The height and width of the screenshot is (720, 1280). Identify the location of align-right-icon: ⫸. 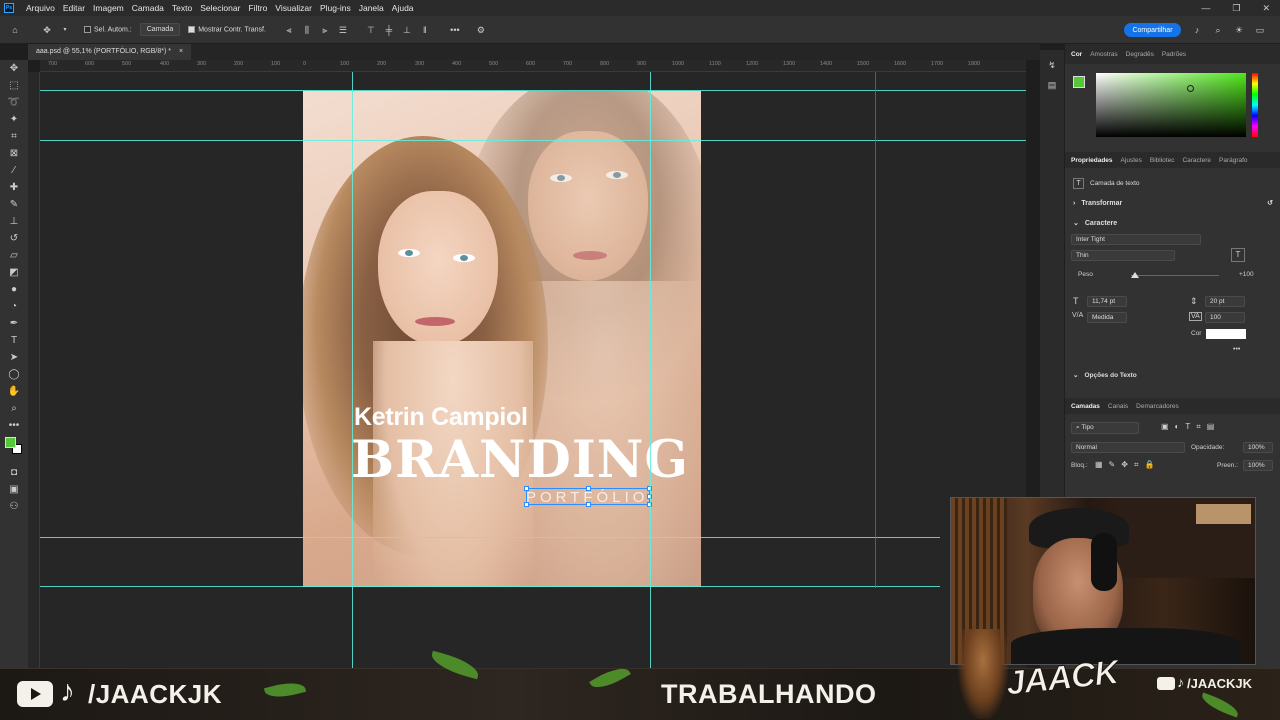
(325, 30).